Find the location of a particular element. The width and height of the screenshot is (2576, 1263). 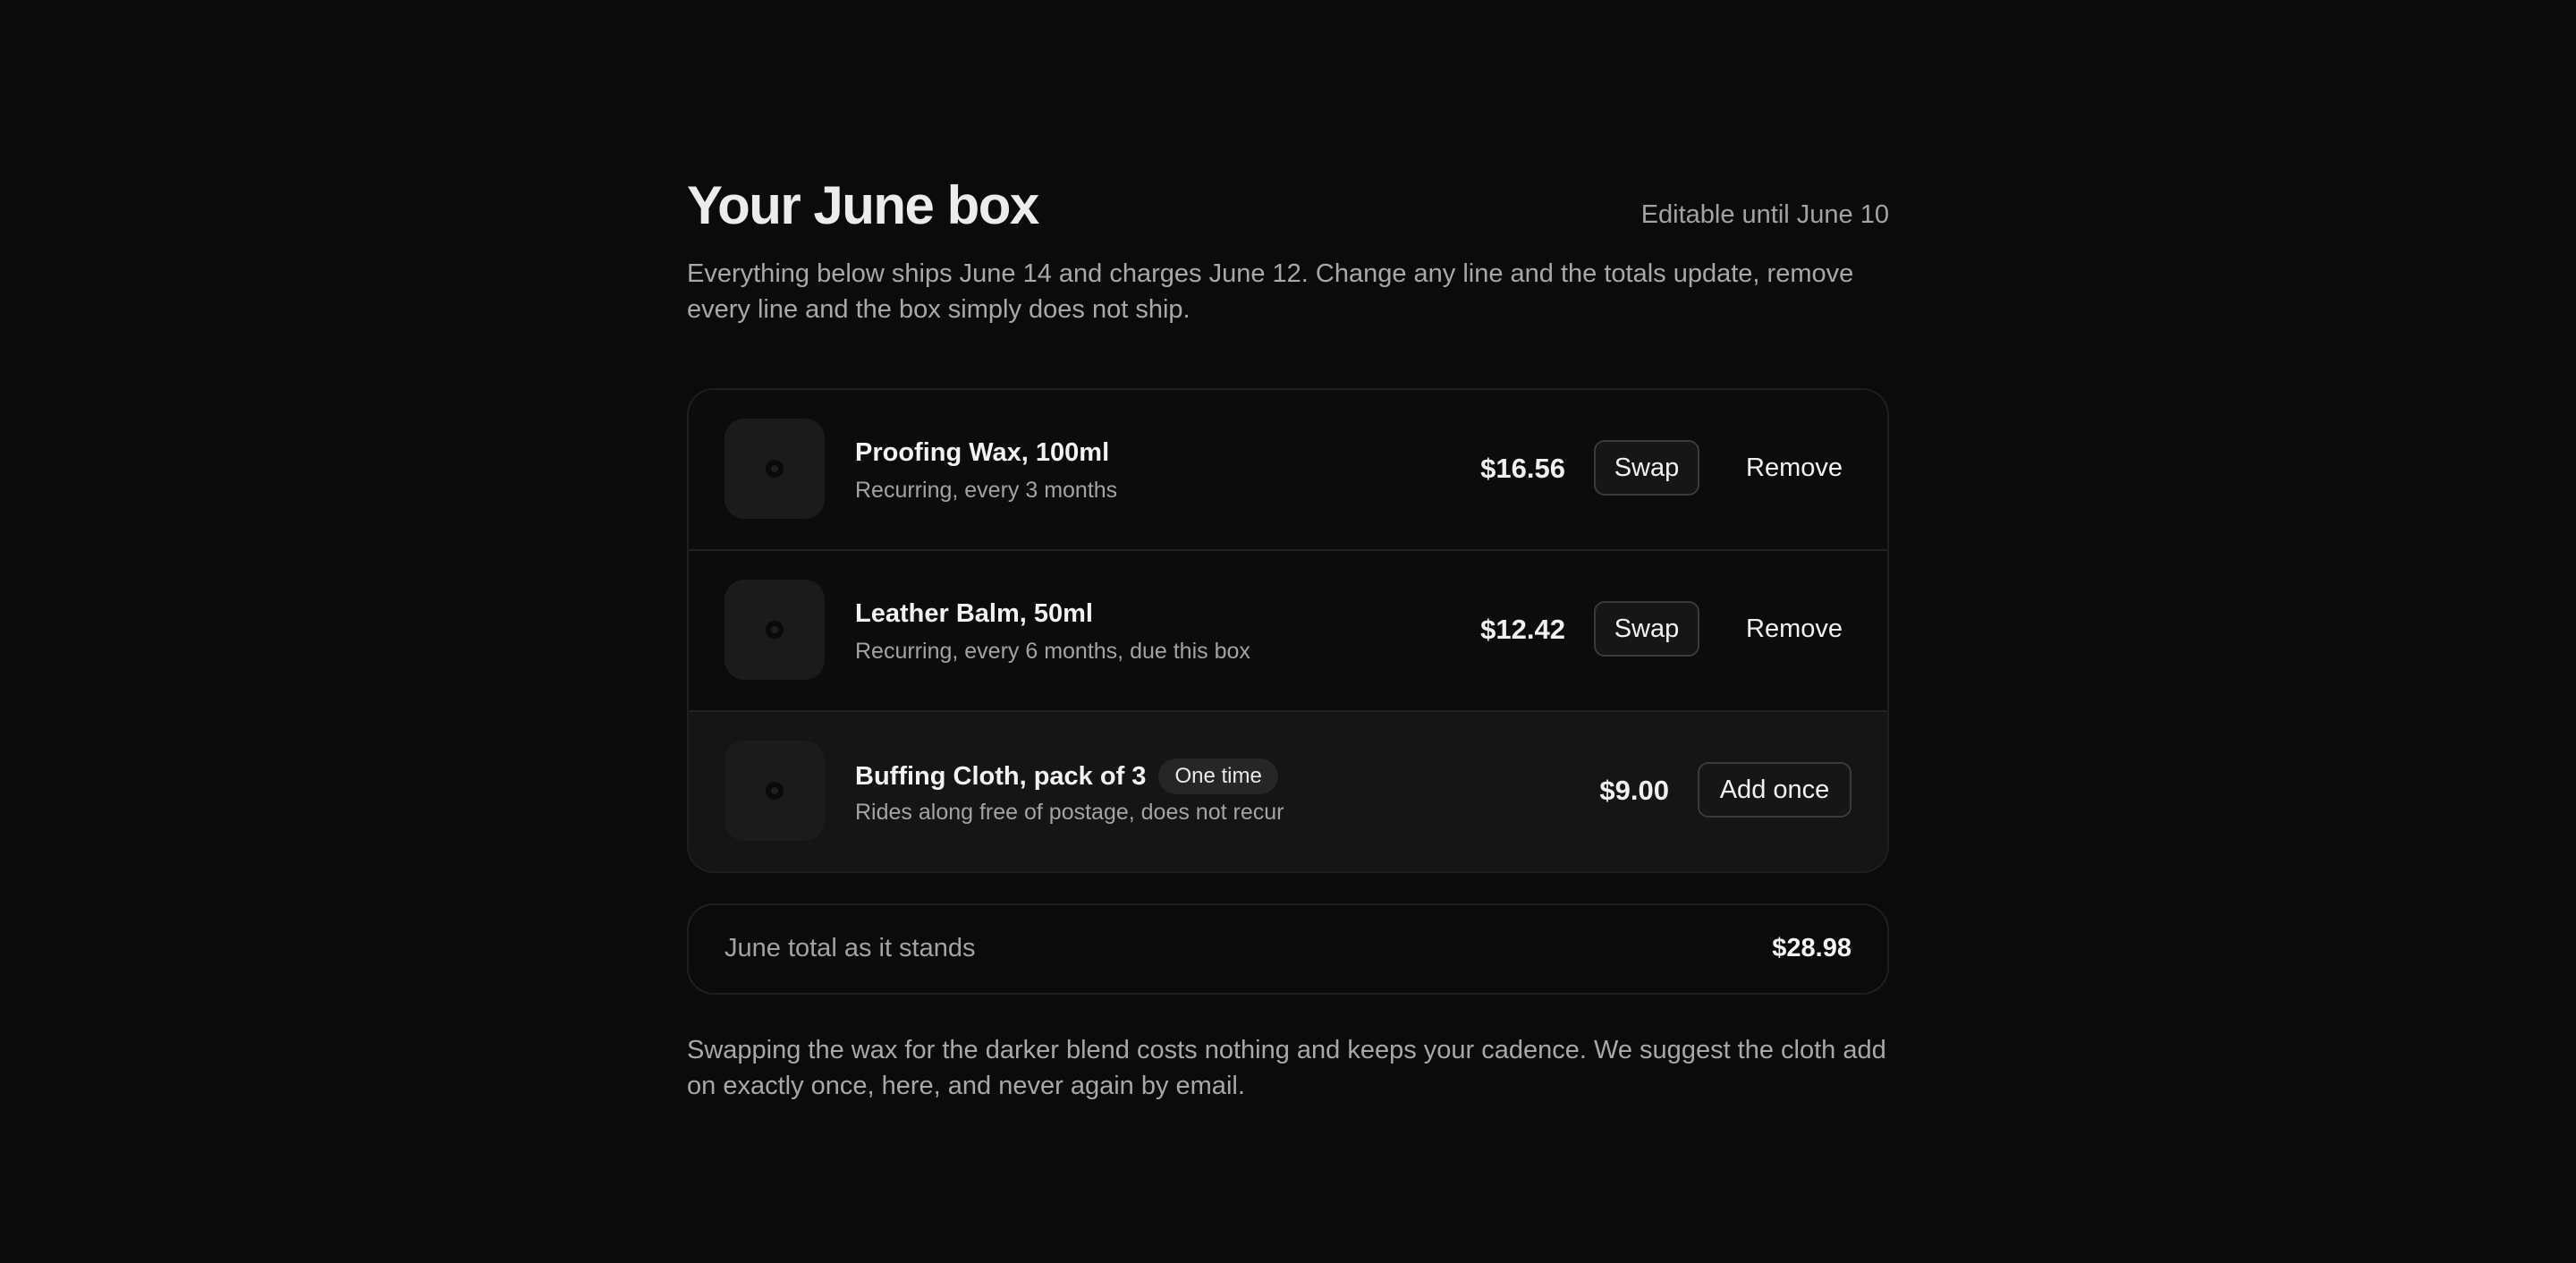

item-name: Leather Balm, 50ml is located at coordinates (974, 613).